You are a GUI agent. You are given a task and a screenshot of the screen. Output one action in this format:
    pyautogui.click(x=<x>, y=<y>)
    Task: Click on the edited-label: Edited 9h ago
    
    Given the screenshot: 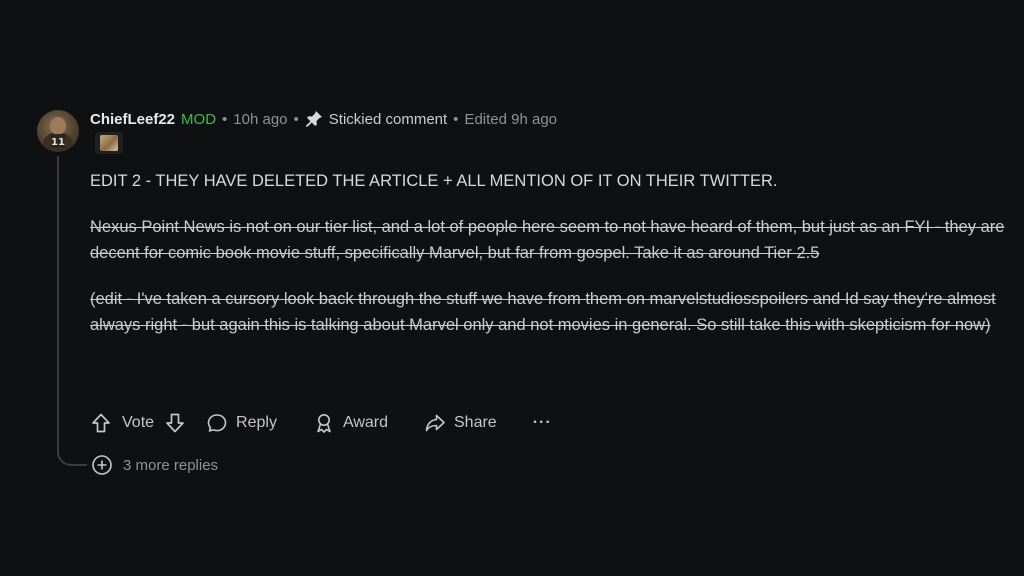 What is the action you would take?
    pyautogui.click(x=511, y=119)
    